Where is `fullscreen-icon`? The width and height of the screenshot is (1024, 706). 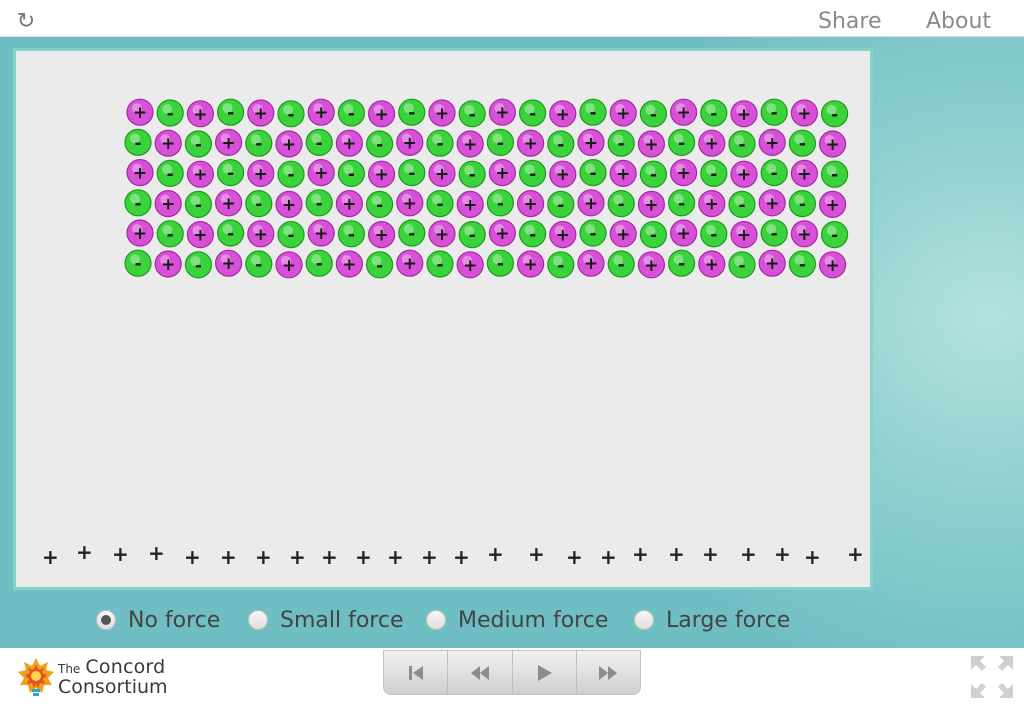
fullscreen-icon is located at coordinates (992, 677).